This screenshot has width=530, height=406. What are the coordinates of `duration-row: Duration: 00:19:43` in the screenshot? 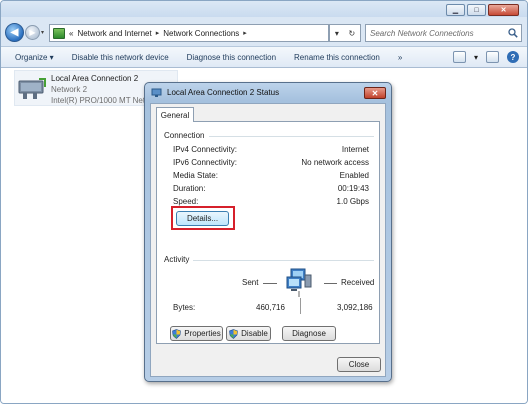 It's located at (271, 189).